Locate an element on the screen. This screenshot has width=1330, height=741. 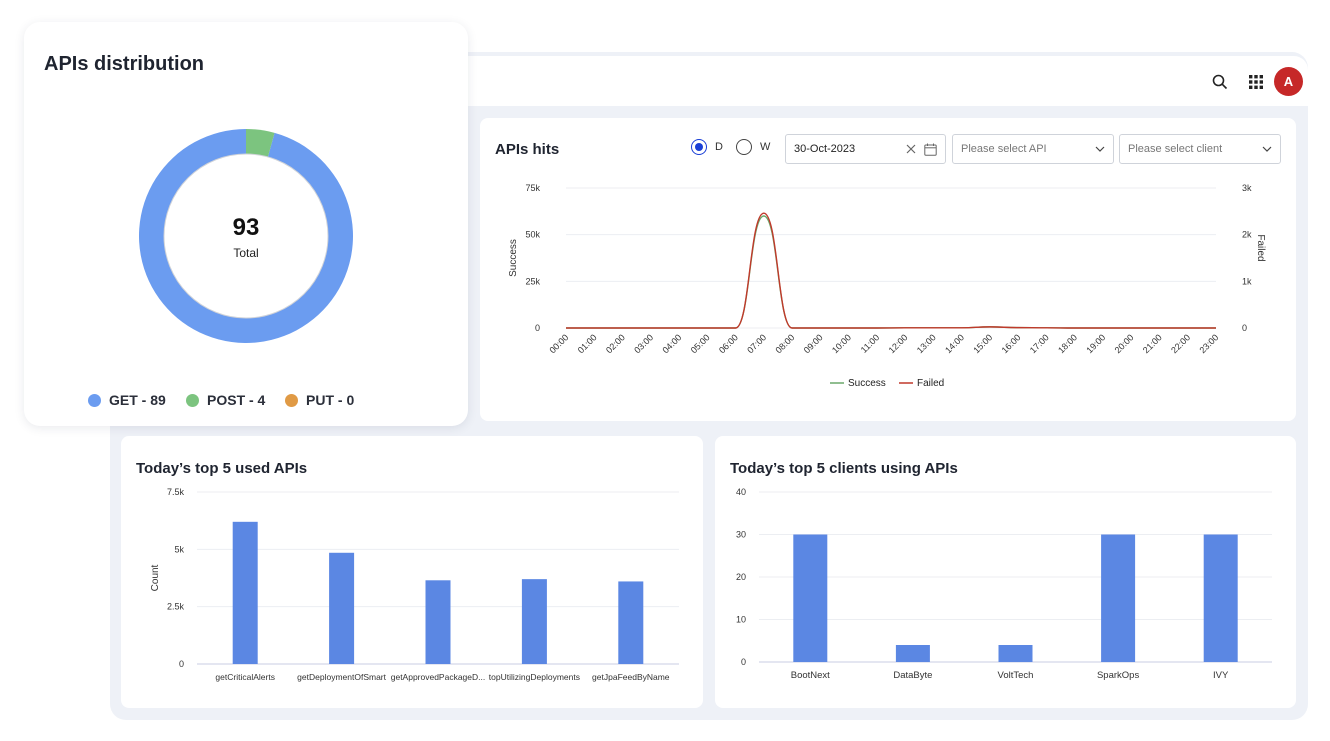
hits-series-failed is located at coordinates (890, 270).